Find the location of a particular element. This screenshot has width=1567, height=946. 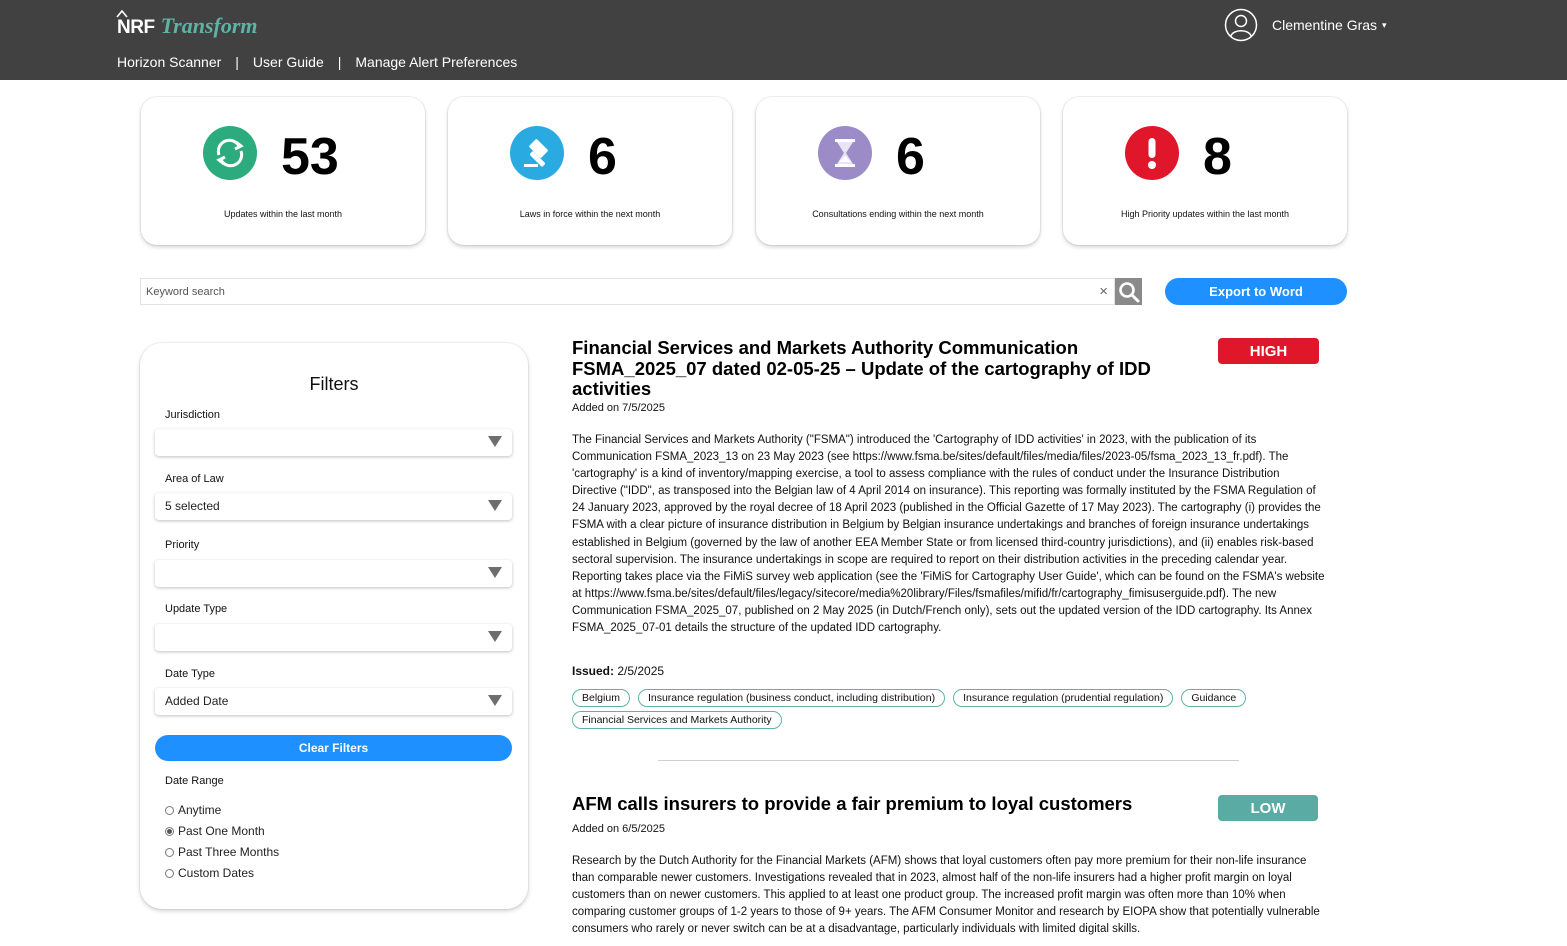

user-name: Clementine Gras is located at coordinates (1325, 25).